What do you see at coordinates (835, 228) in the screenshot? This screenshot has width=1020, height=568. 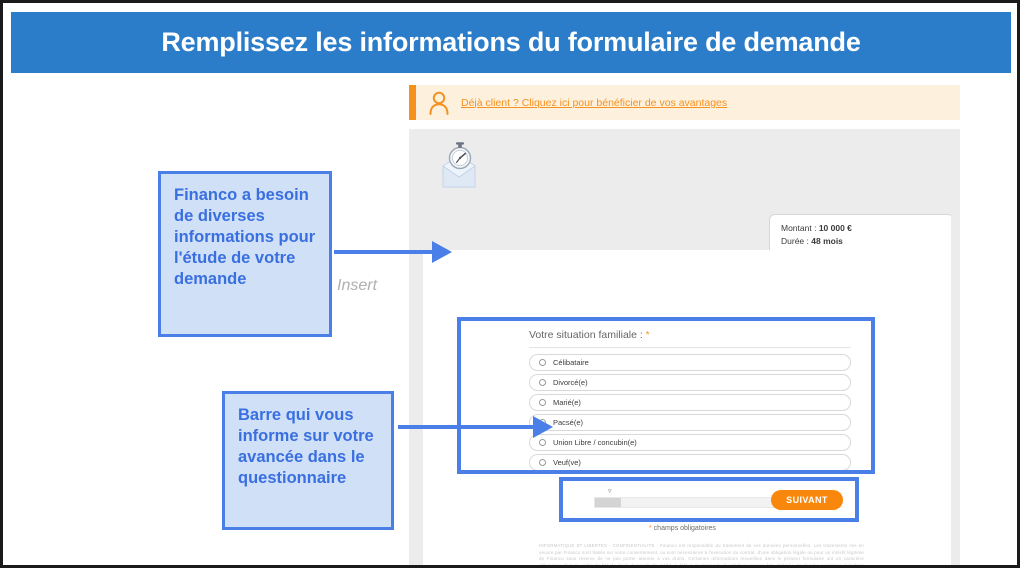 I see `summary-amount-value: 10 000 €` at bounding box center [835, 228].